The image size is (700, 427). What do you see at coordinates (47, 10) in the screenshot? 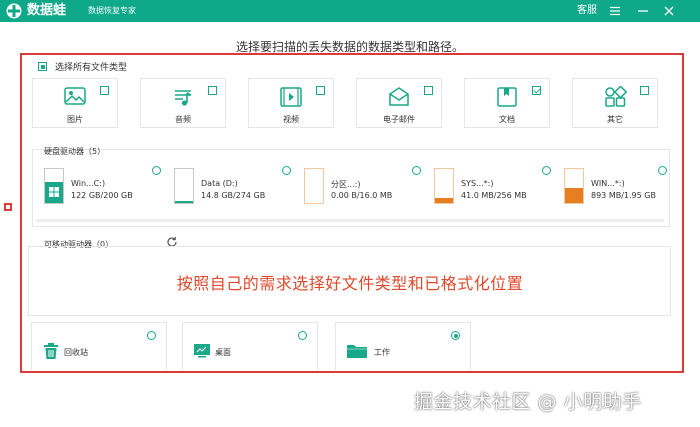
I see `app-name: 数据蛙` at bounding box center [47, 10].